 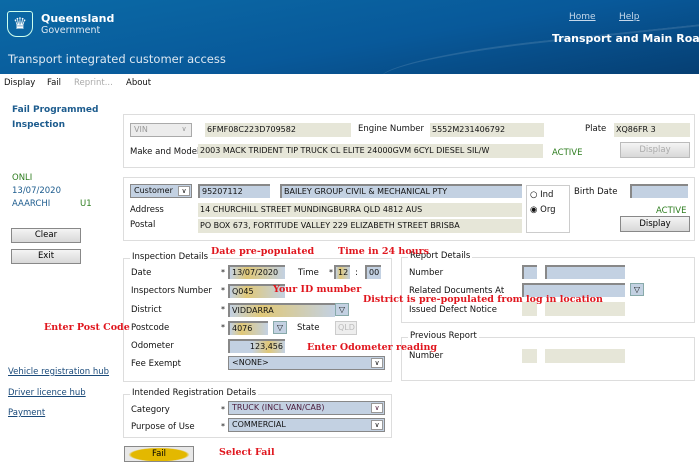 I want to click on fee-exempt-label: Fee Exempt, so click(x=156, y=364).